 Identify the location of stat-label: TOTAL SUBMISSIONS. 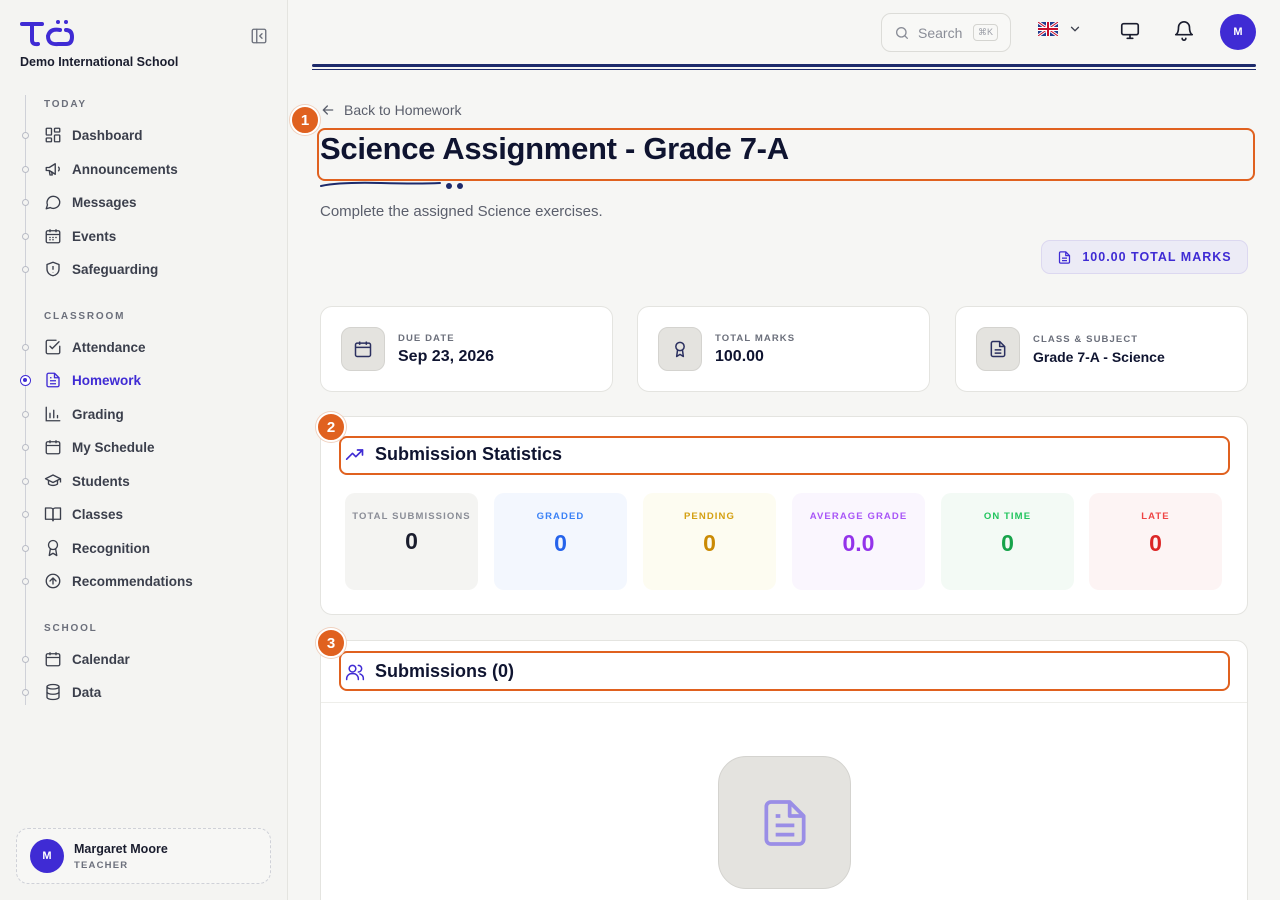
(411, 516).